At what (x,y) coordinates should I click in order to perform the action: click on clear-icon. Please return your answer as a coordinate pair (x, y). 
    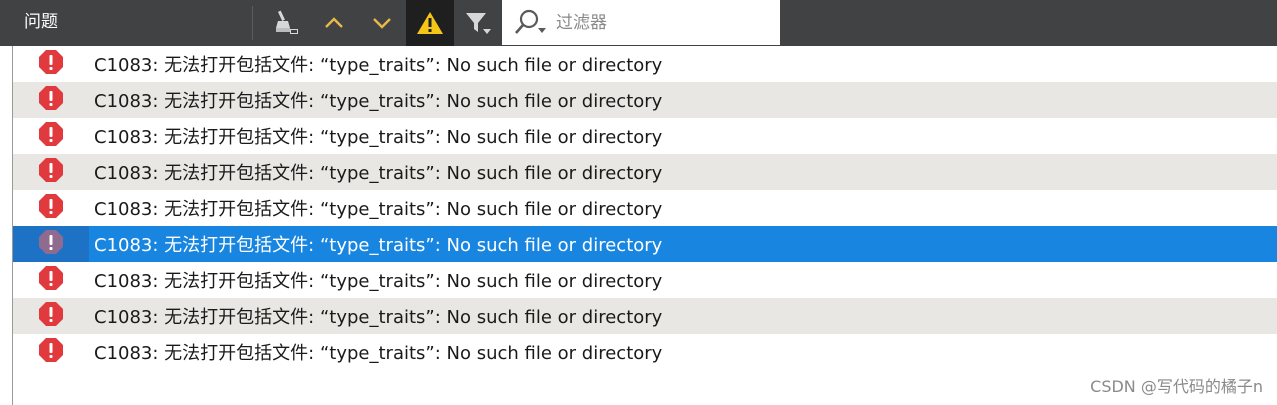
    Looking at the image, I should click on (286, 23).